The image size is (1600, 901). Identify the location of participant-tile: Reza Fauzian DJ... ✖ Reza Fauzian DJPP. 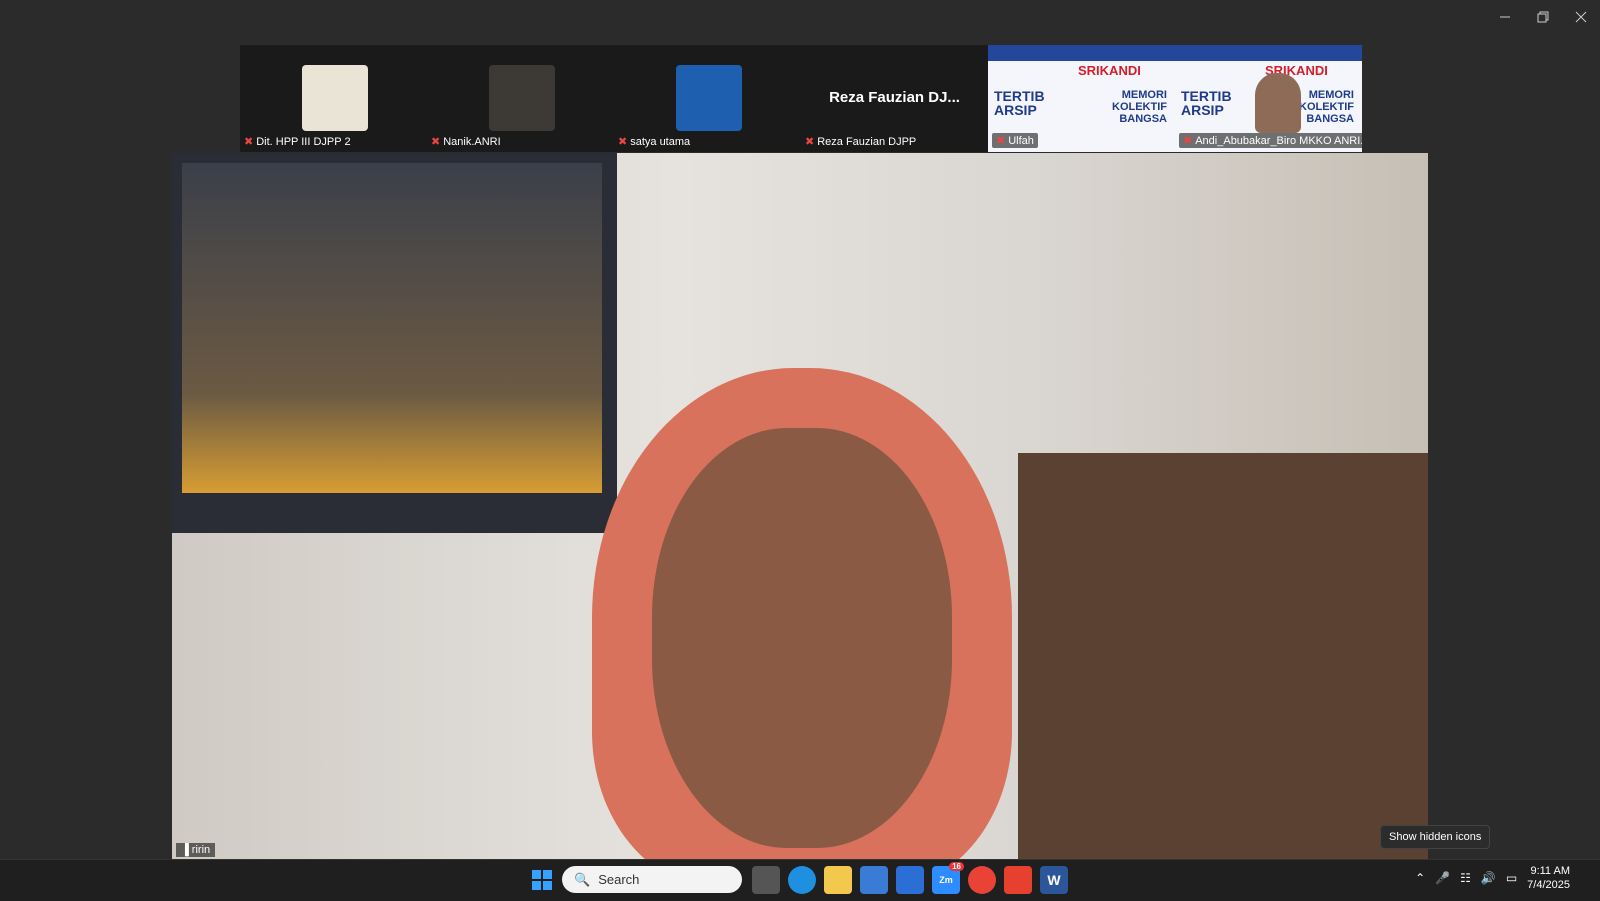
(894, 98).